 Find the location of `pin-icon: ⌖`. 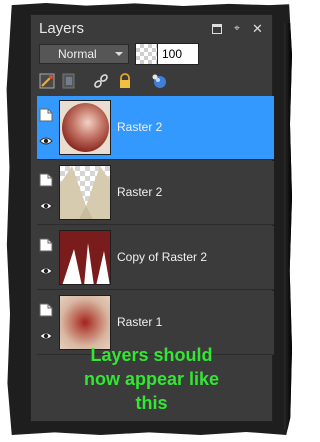

pin-icon: ⌖ is located at coordinates (237, 29).